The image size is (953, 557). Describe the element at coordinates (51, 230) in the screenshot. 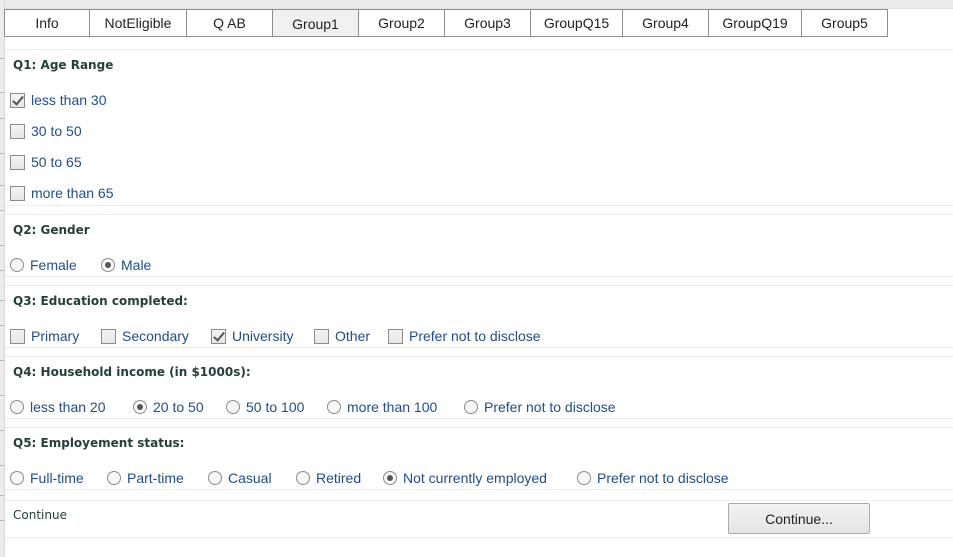

I see `question-title: Q2: Gender` at that location.